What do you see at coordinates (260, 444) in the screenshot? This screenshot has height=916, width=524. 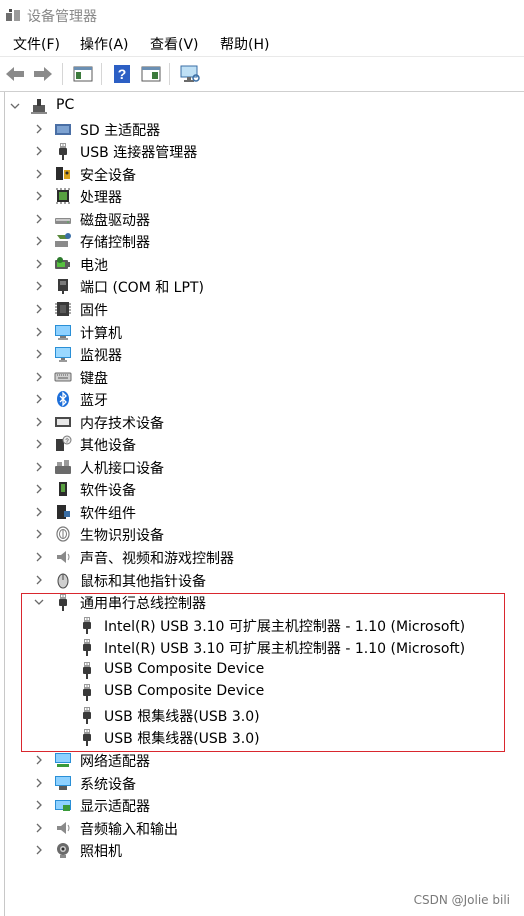 I see `tree-category: ? 其他设备` at bounding box center [260, 444].